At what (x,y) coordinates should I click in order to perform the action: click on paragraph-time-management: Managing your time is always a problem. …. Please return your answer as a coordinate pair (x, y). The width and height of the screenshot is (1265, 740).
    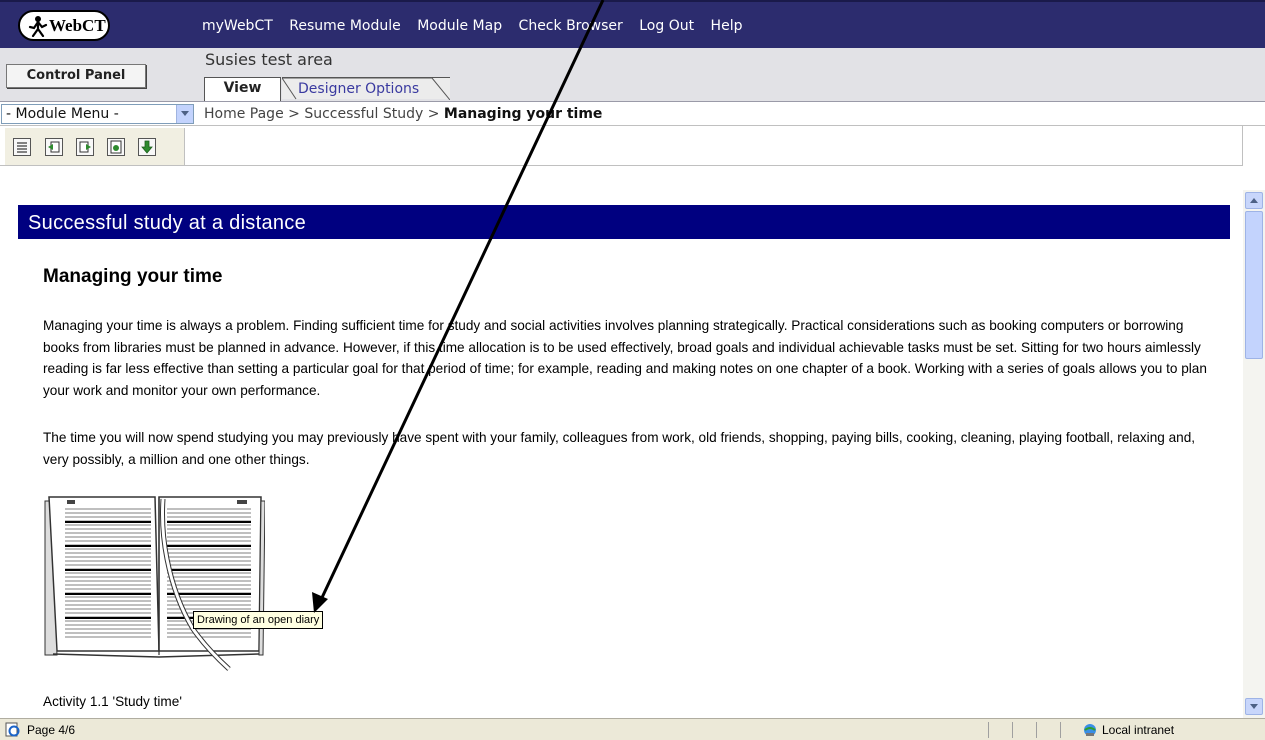
    Looking at the image, I should click on (625, 358).